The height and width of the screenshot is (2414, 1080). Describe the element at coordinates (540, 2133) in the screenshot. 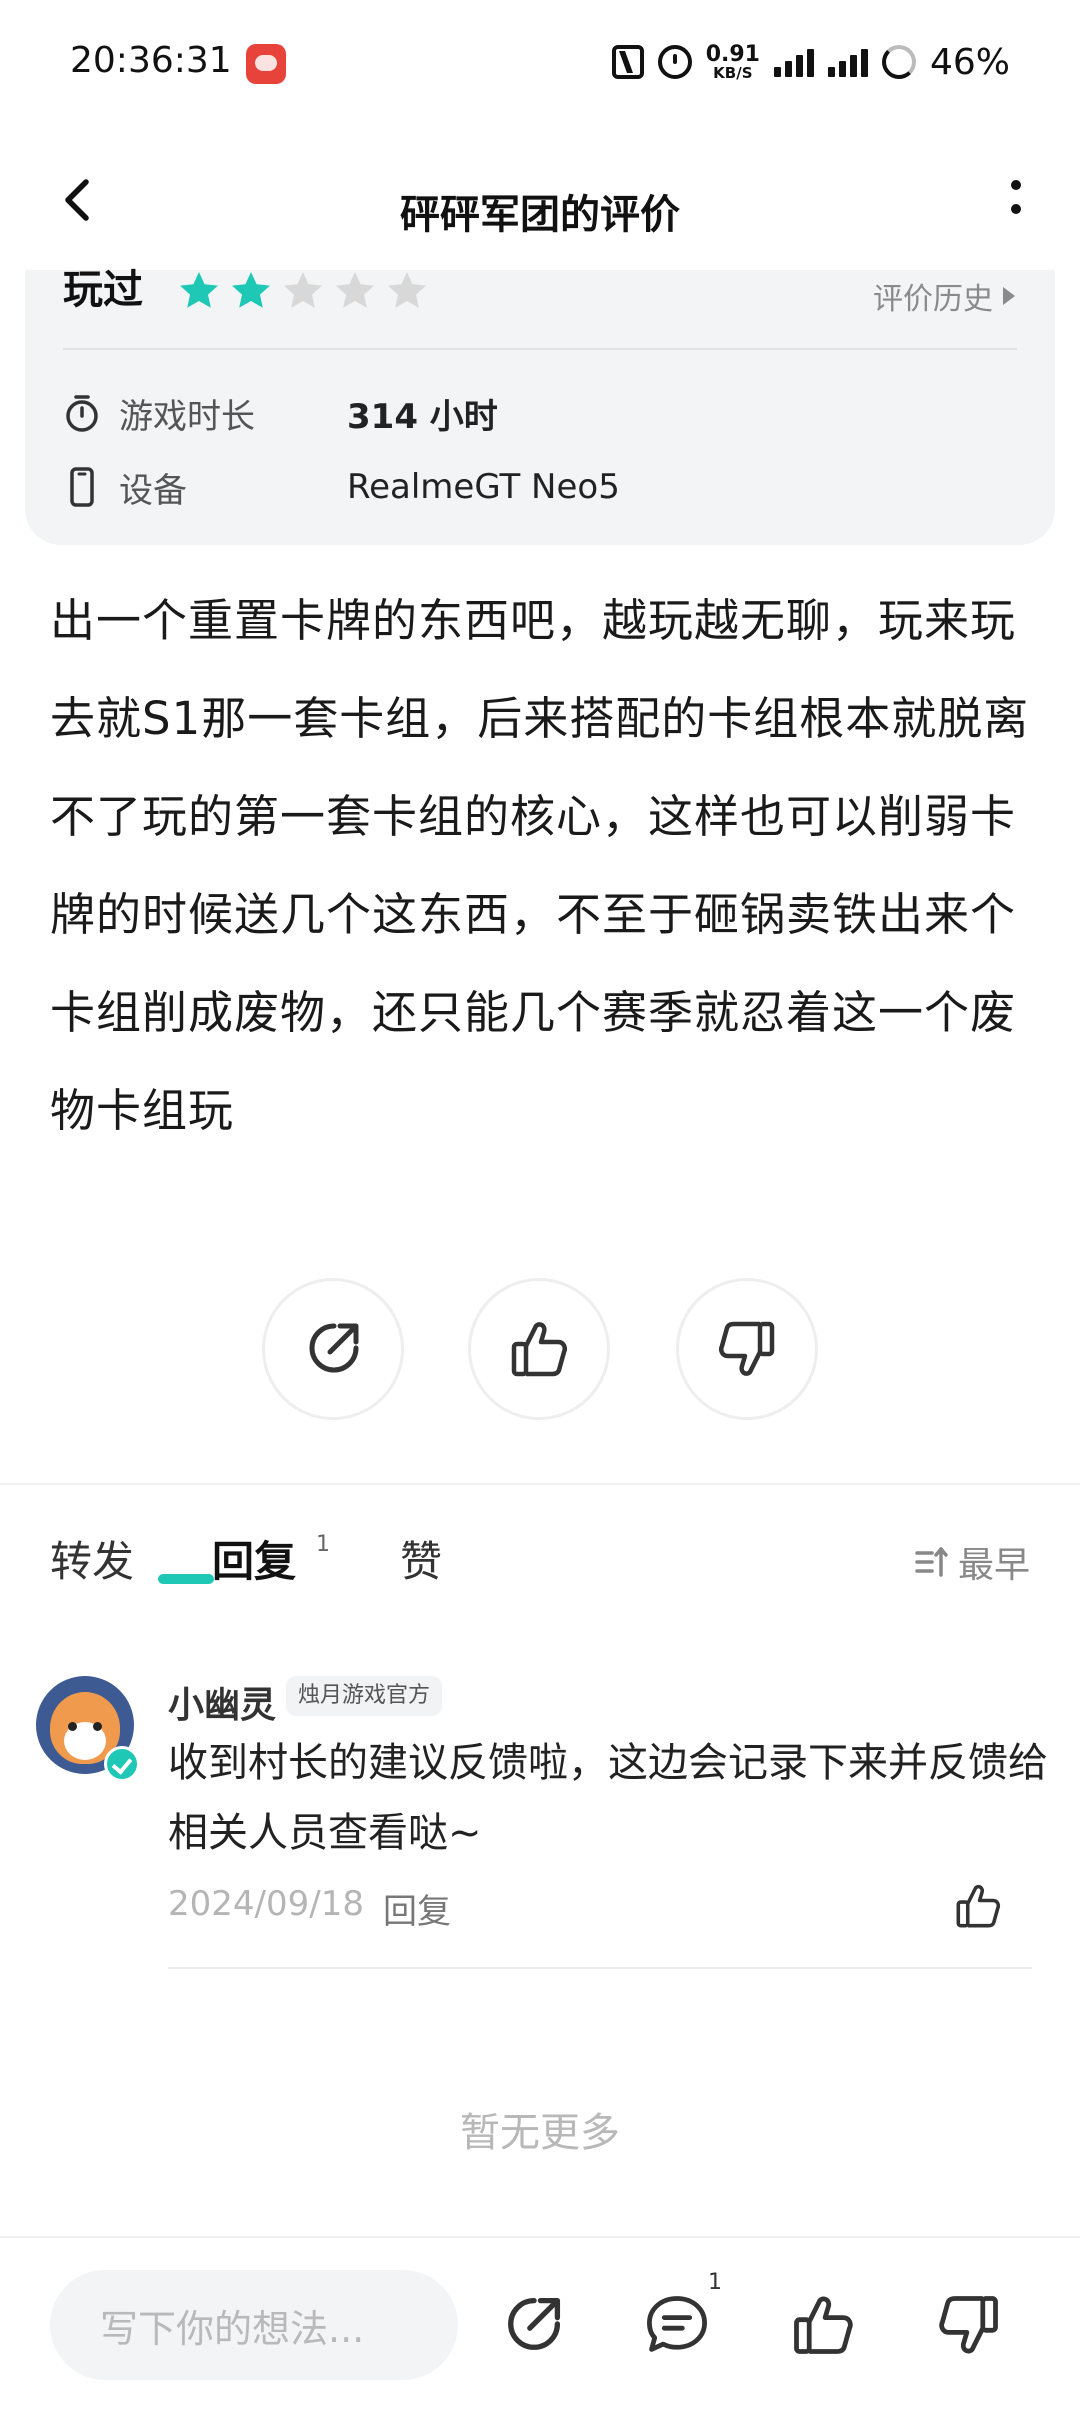

I see `no-more-text: 暂无更多` at that location.